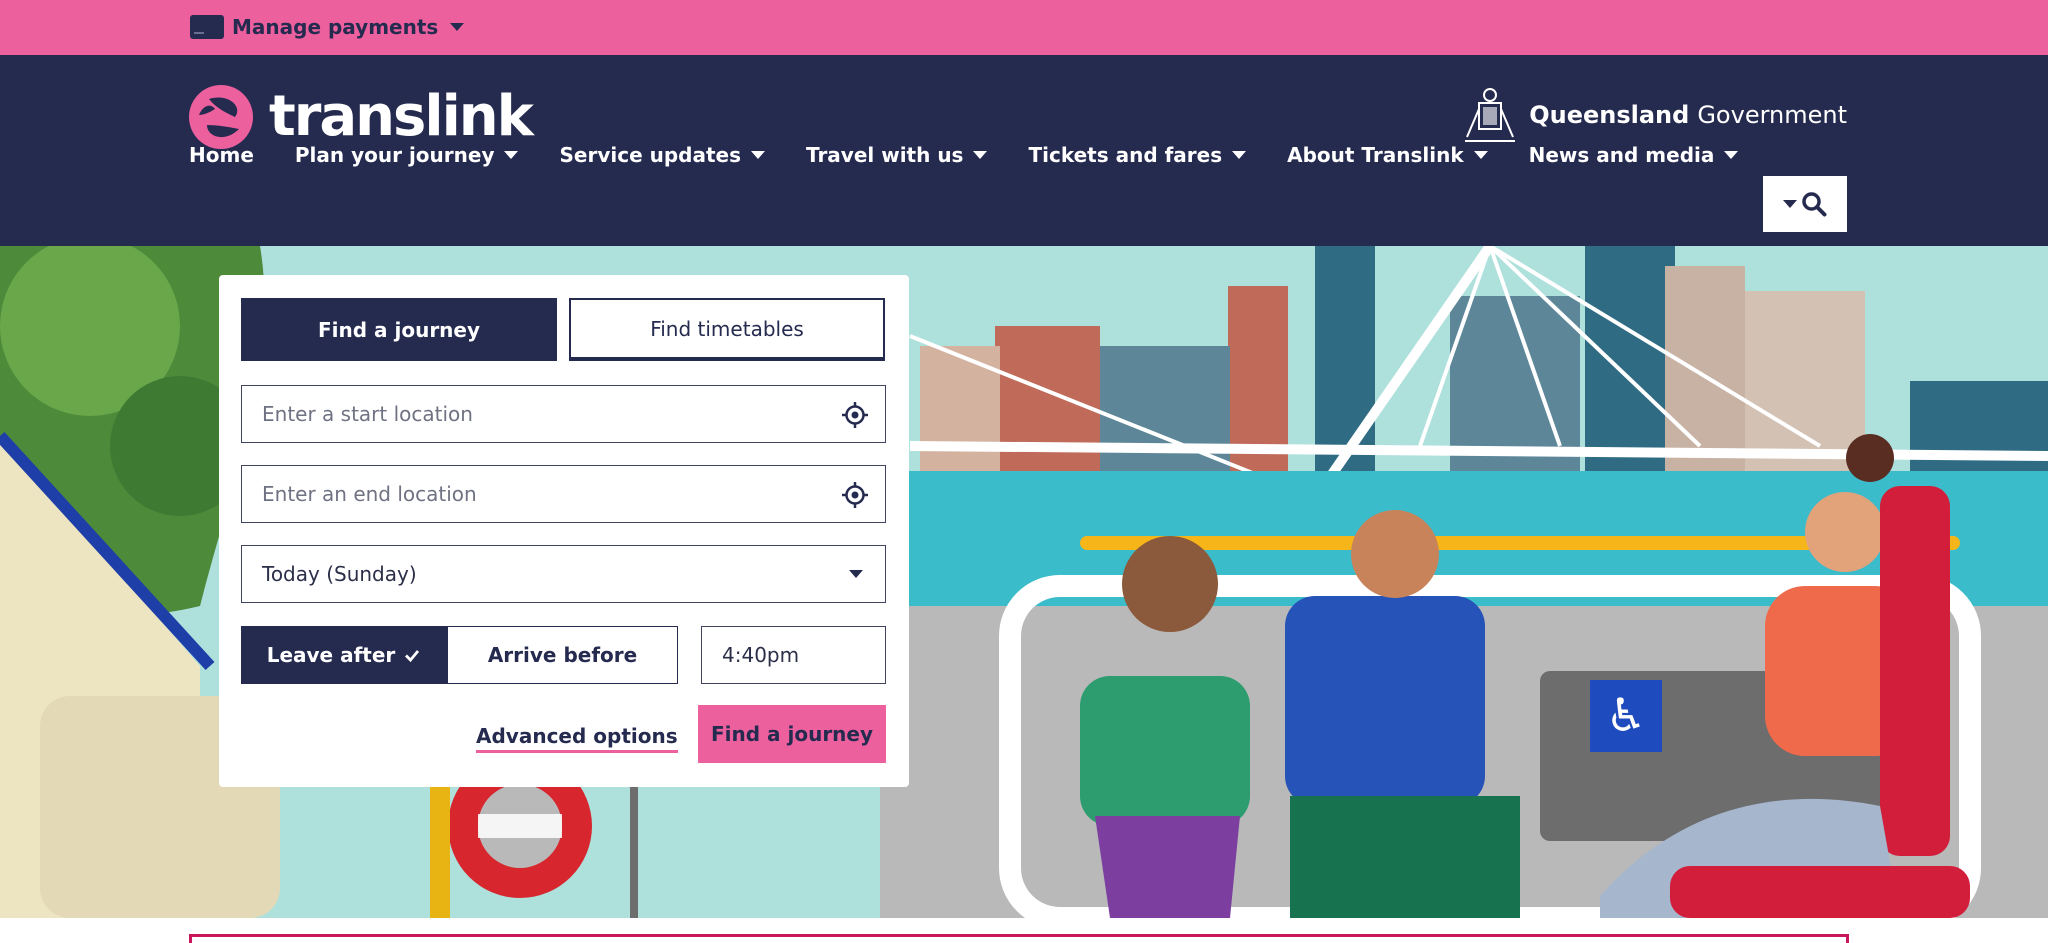 The width and height of the screenshot is (2048, 943). What do you see at coordinates (563, 329) in the screenshot?
I see `planner-tabs: Find a journey Find timetables` at bounding box center [563, 329].